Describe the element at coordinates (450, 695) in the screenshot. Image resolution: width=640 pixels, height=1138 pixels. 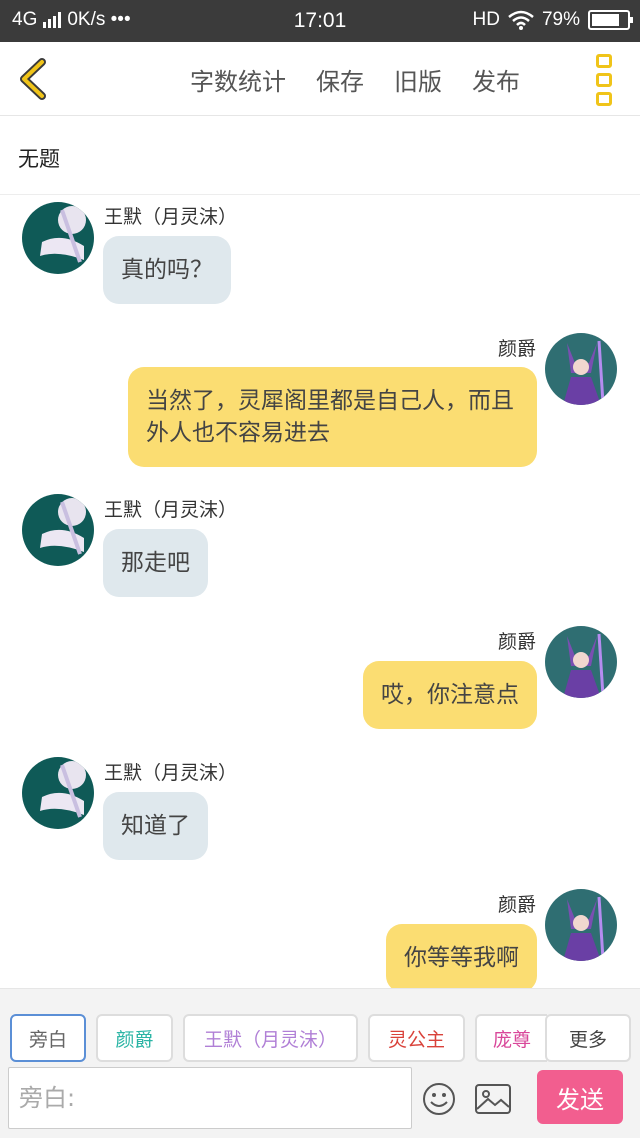
I see `message-bubble: 哎，你注意点` at that location.